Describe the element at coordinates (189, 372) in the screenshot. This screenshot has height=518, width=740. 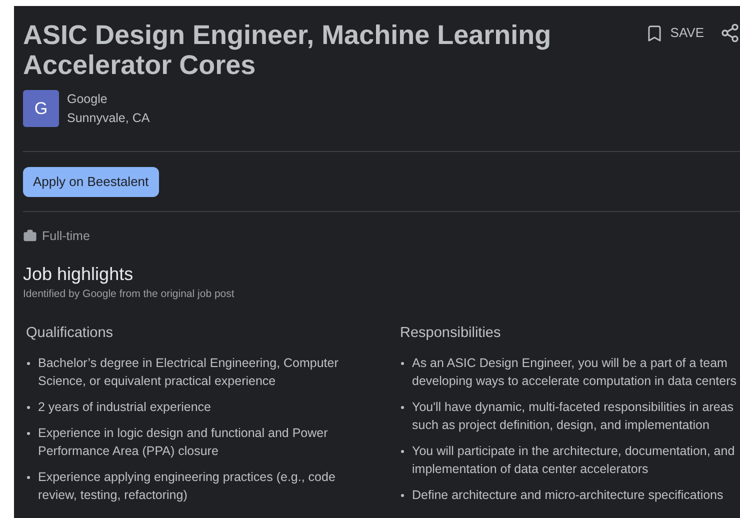
I see `list-item: Bachelor’s degree in Electrical Engineering, Computer Science, or equivalent practical experience` at that location.